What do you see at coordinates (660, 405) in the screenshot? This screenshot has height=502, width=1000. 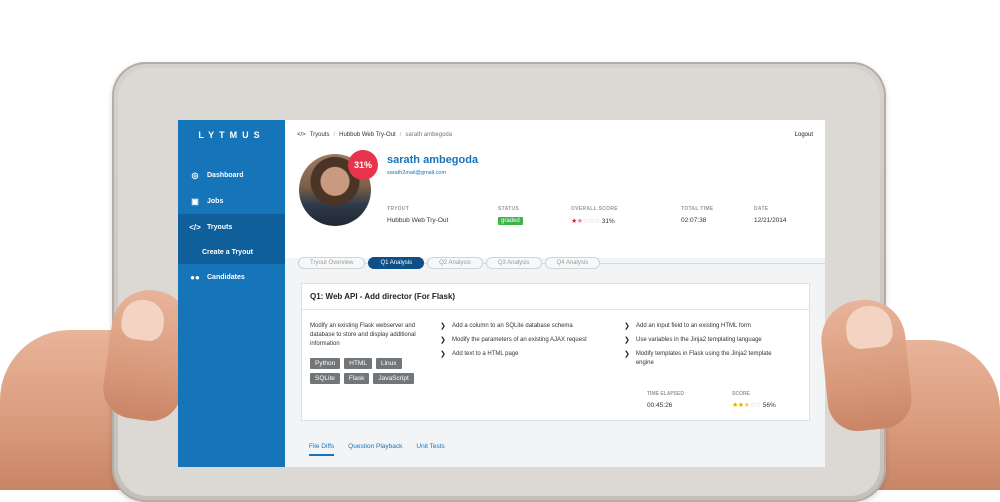 I see `time-elapsed-value: 00:45:26` at bounding box center [660, 405].